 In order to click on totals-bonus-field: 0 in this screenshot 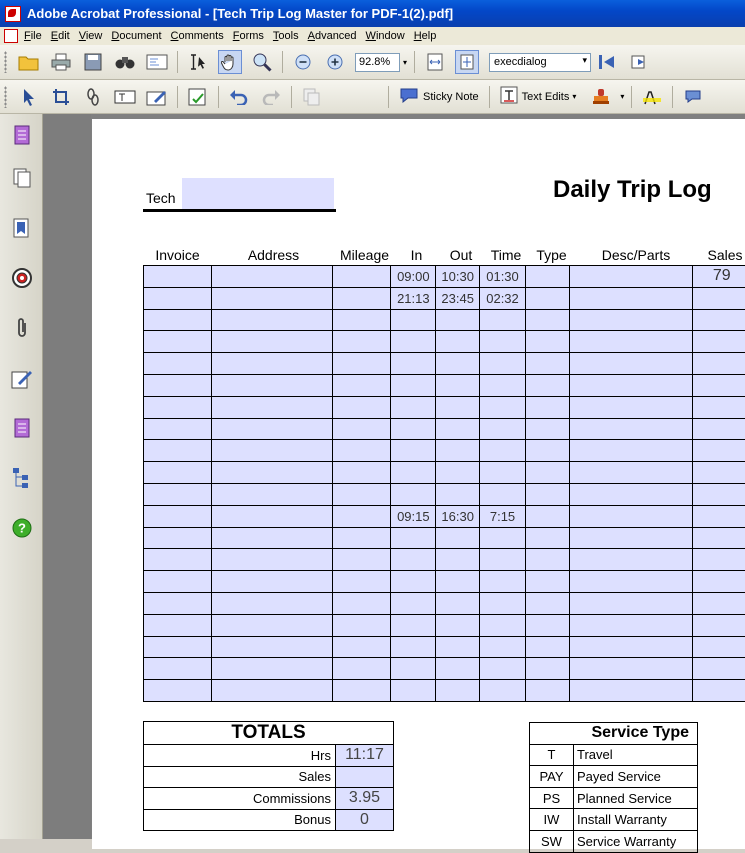, I will do `click(365, 820)`.